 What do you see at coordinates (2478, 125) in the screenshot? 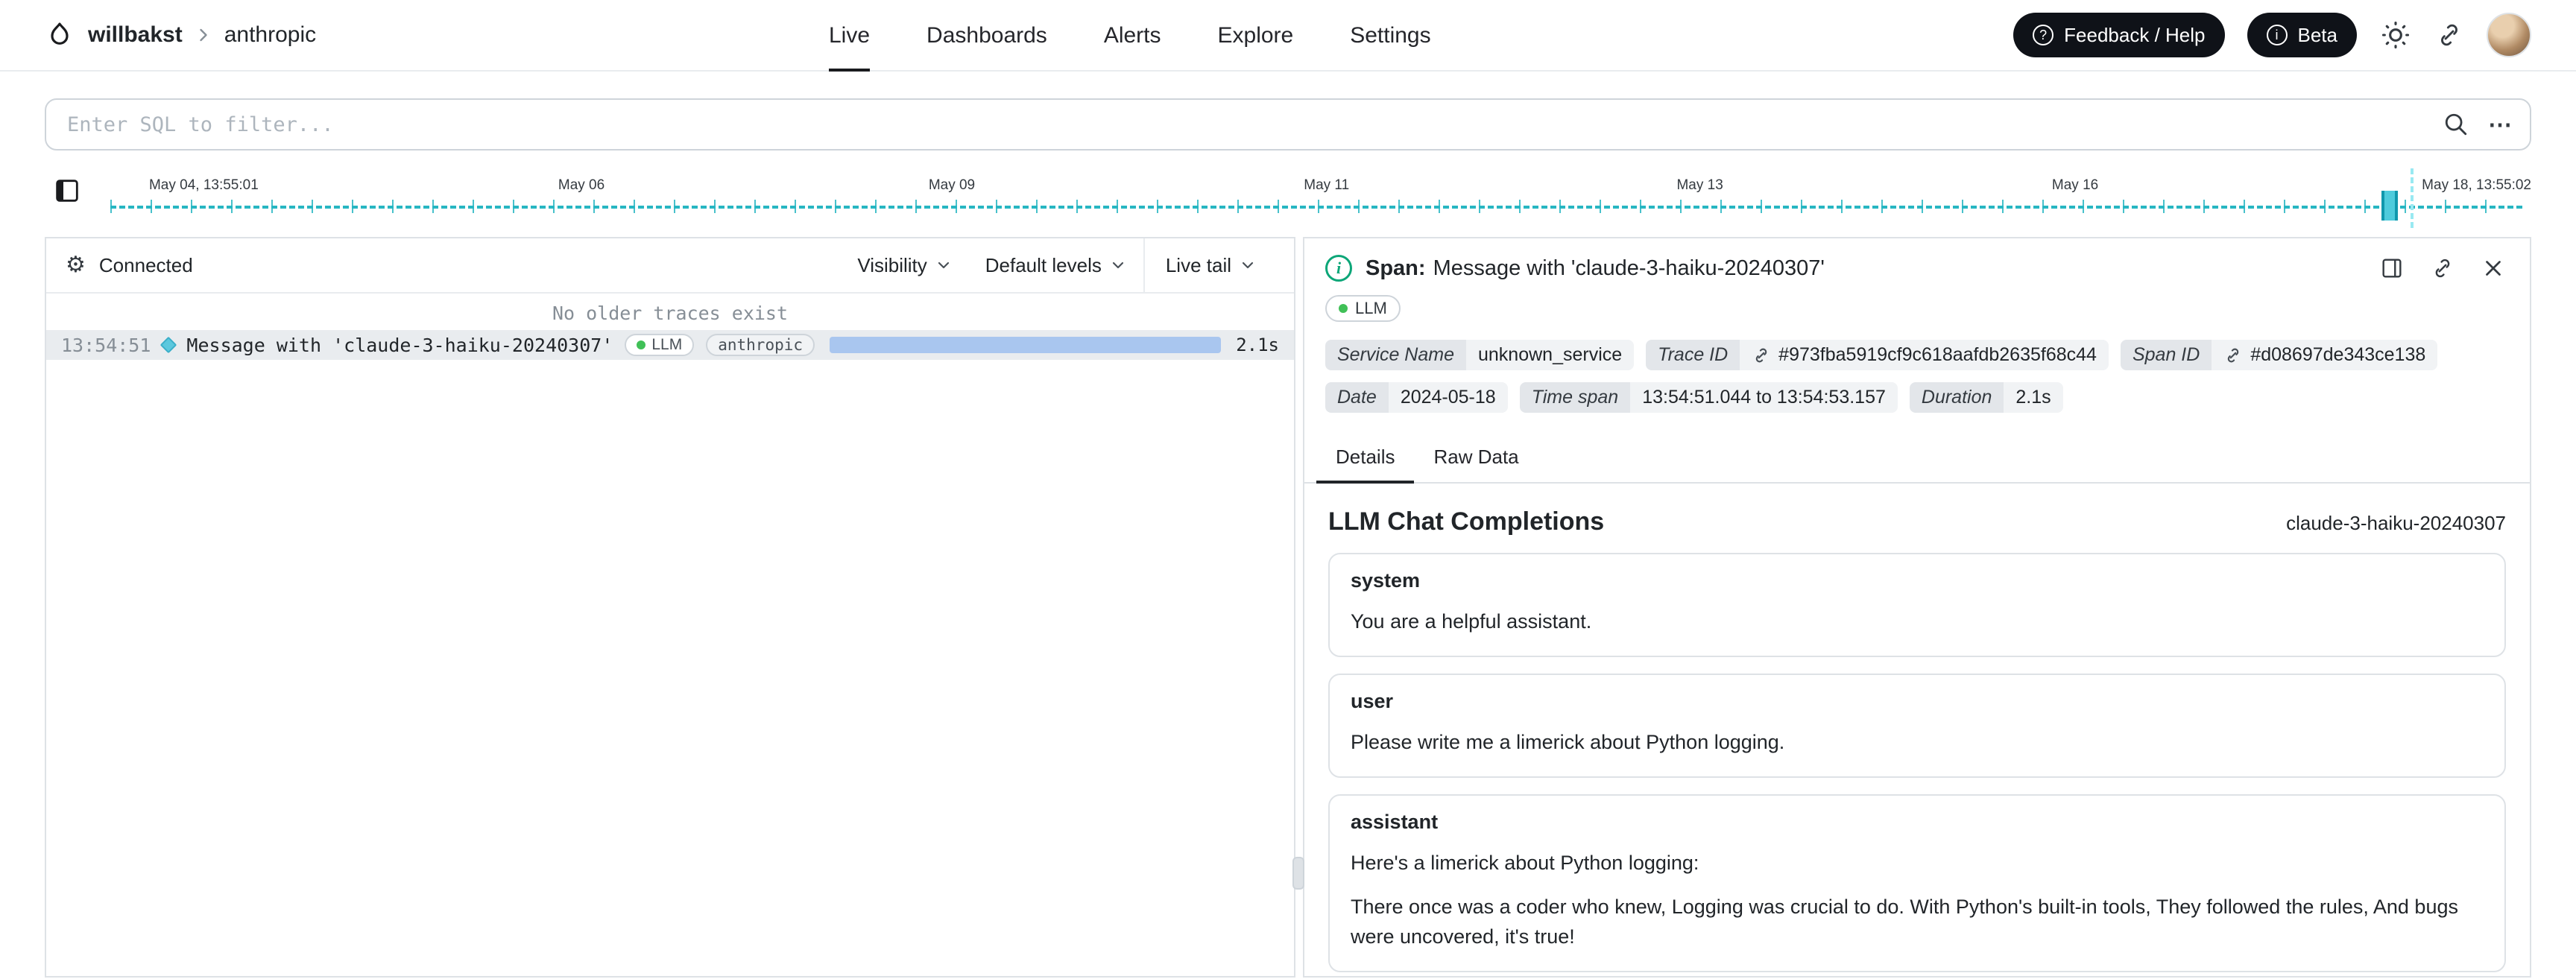
I see `search-bar-icons: ⋯` at bounding box center [2478, 125].